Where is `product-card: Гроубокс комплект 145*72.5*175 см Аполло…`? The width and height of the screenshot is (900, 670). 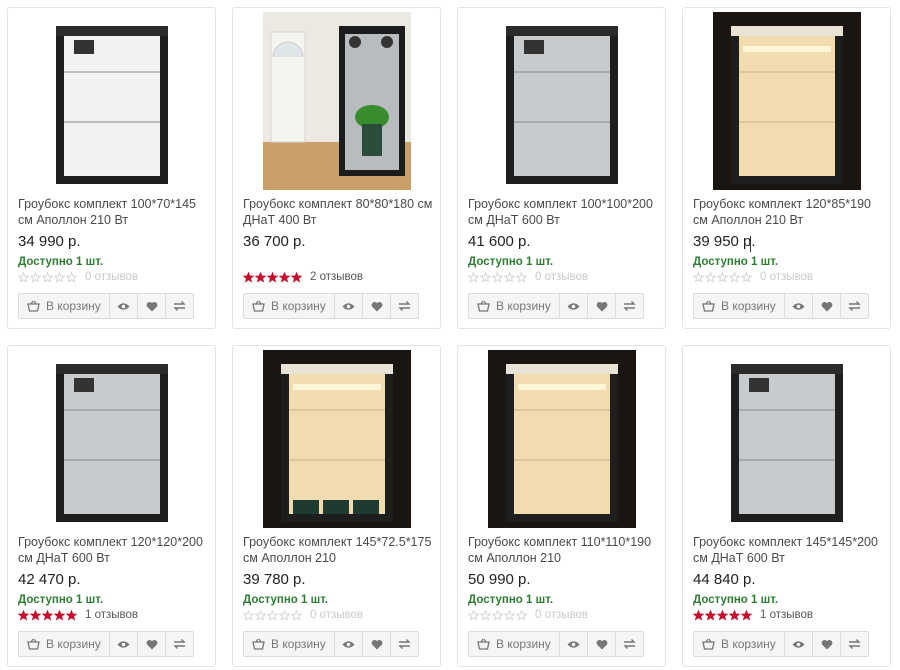 product-card: Гроубокс комплект 145*72.5*175 см Аполло… is located at coordinates (336, 506).